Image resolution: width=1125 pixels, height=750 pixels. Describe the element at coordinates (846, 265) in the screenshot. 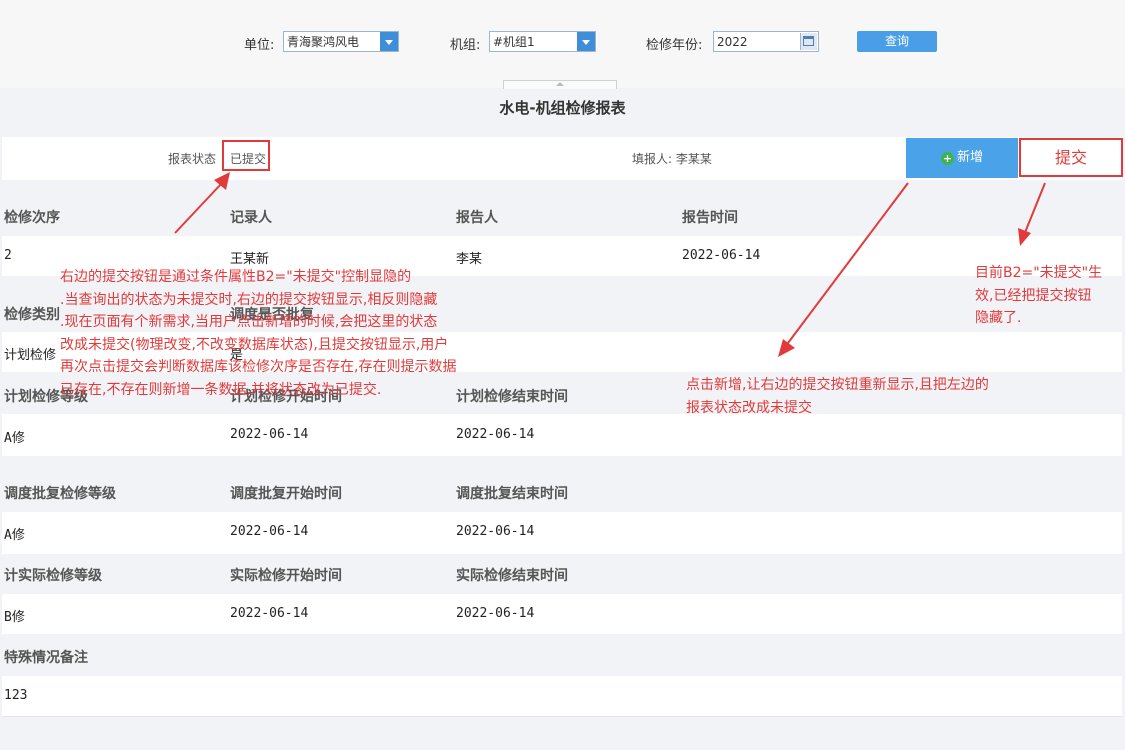

I see `arrow-from-add` at that location.